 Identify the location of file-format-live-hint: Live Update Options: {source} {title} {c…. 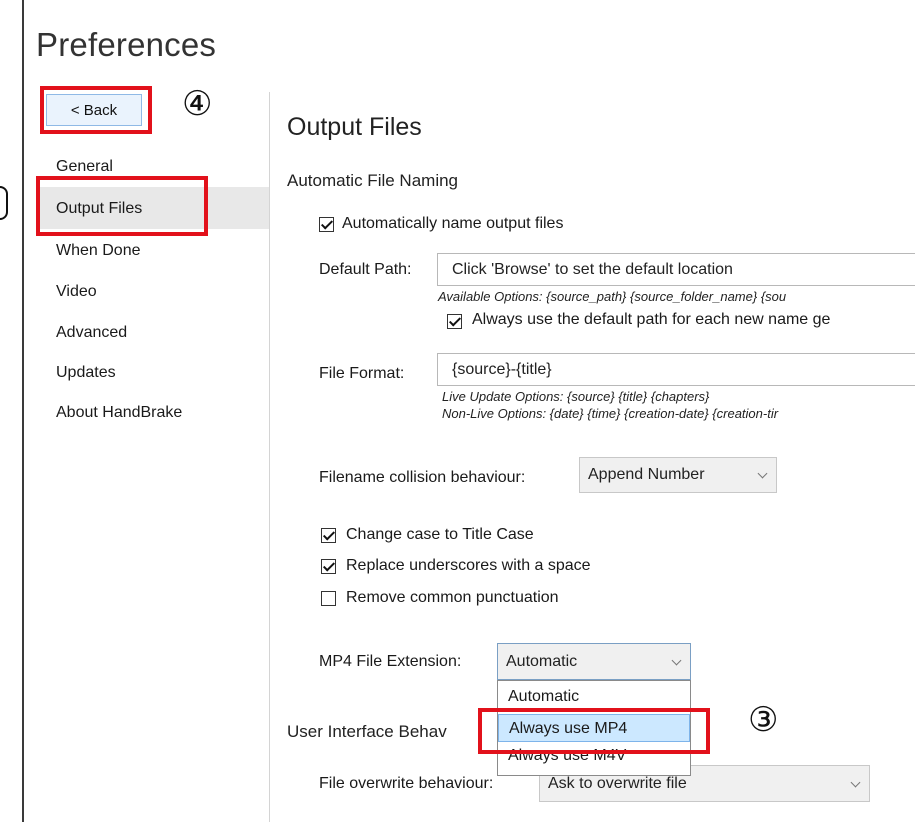
(576, 396).